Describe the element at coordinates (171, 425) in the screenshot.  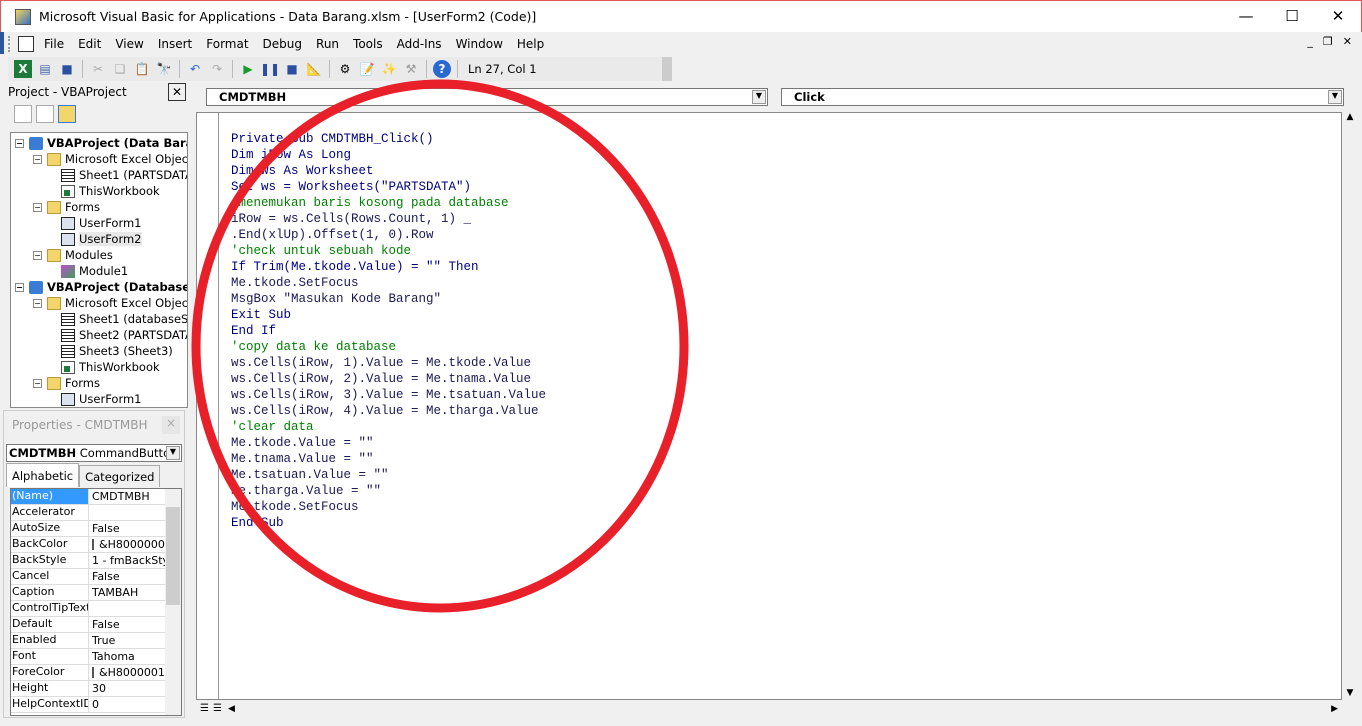
I see `properties-close-button: ×` at that location.